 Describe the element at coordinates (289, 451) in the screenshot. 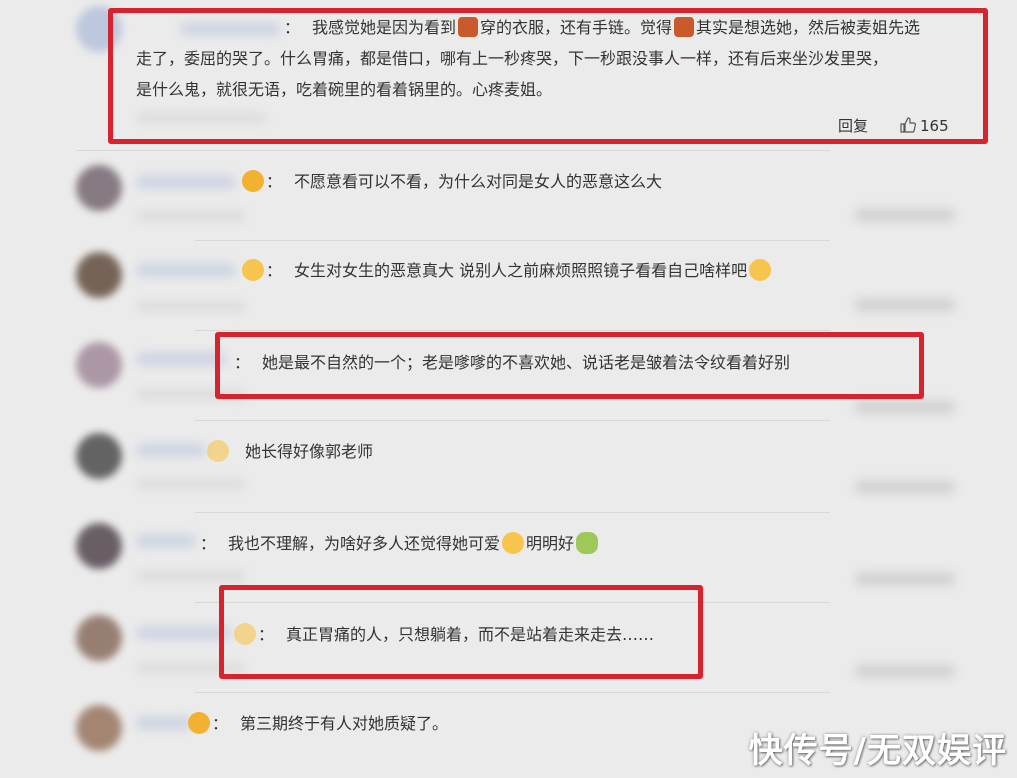

I see `comment-text: 她长得好像郭老师` at that location.